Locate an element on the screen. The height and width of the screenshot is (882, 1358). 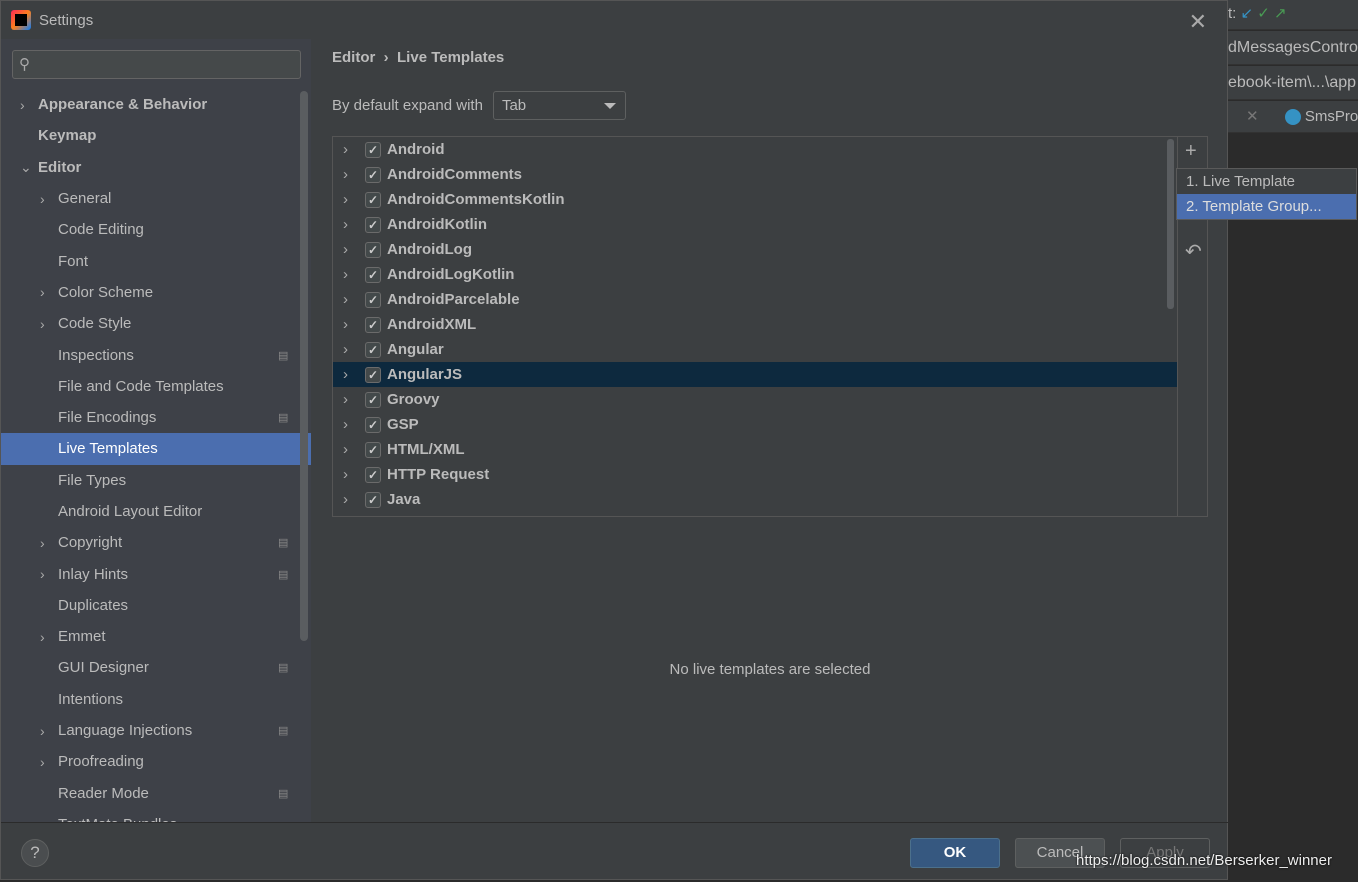
sidebar-item: GUI Designer ▤ is located at coordinates (149, 667).